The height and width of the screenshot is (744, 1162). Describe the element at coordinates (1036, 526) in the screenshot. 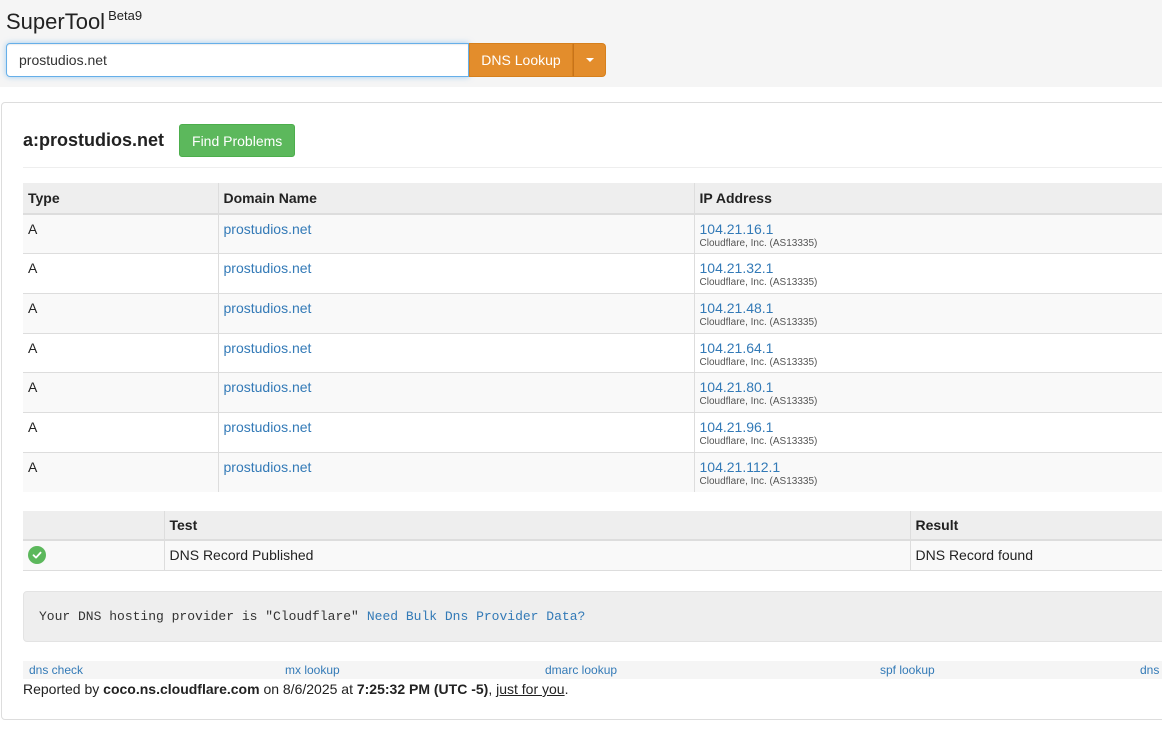

I see `column-header-result: Result` at that location.